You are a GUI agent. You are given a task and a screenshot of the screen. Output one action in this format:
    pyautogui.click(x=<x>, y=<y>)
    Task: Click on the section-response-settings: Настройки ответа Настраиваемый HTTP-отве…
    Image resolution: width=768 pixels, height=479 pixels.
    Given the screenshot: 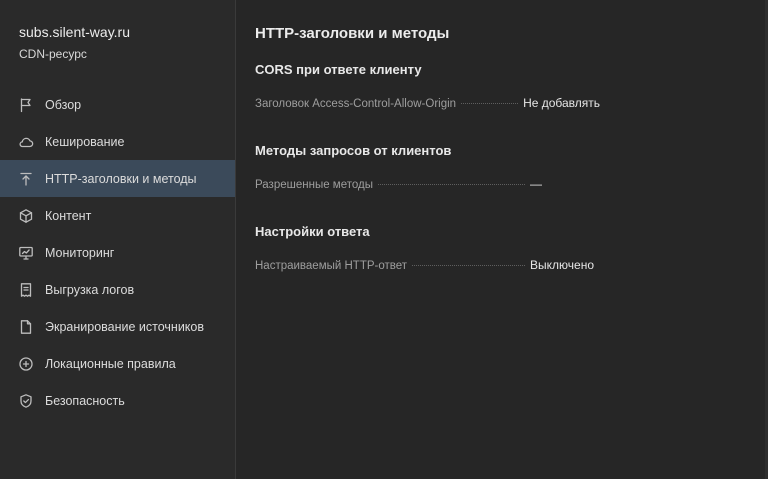 What is the action you would take?
    pyautogui.click(x=511, y=248)
    